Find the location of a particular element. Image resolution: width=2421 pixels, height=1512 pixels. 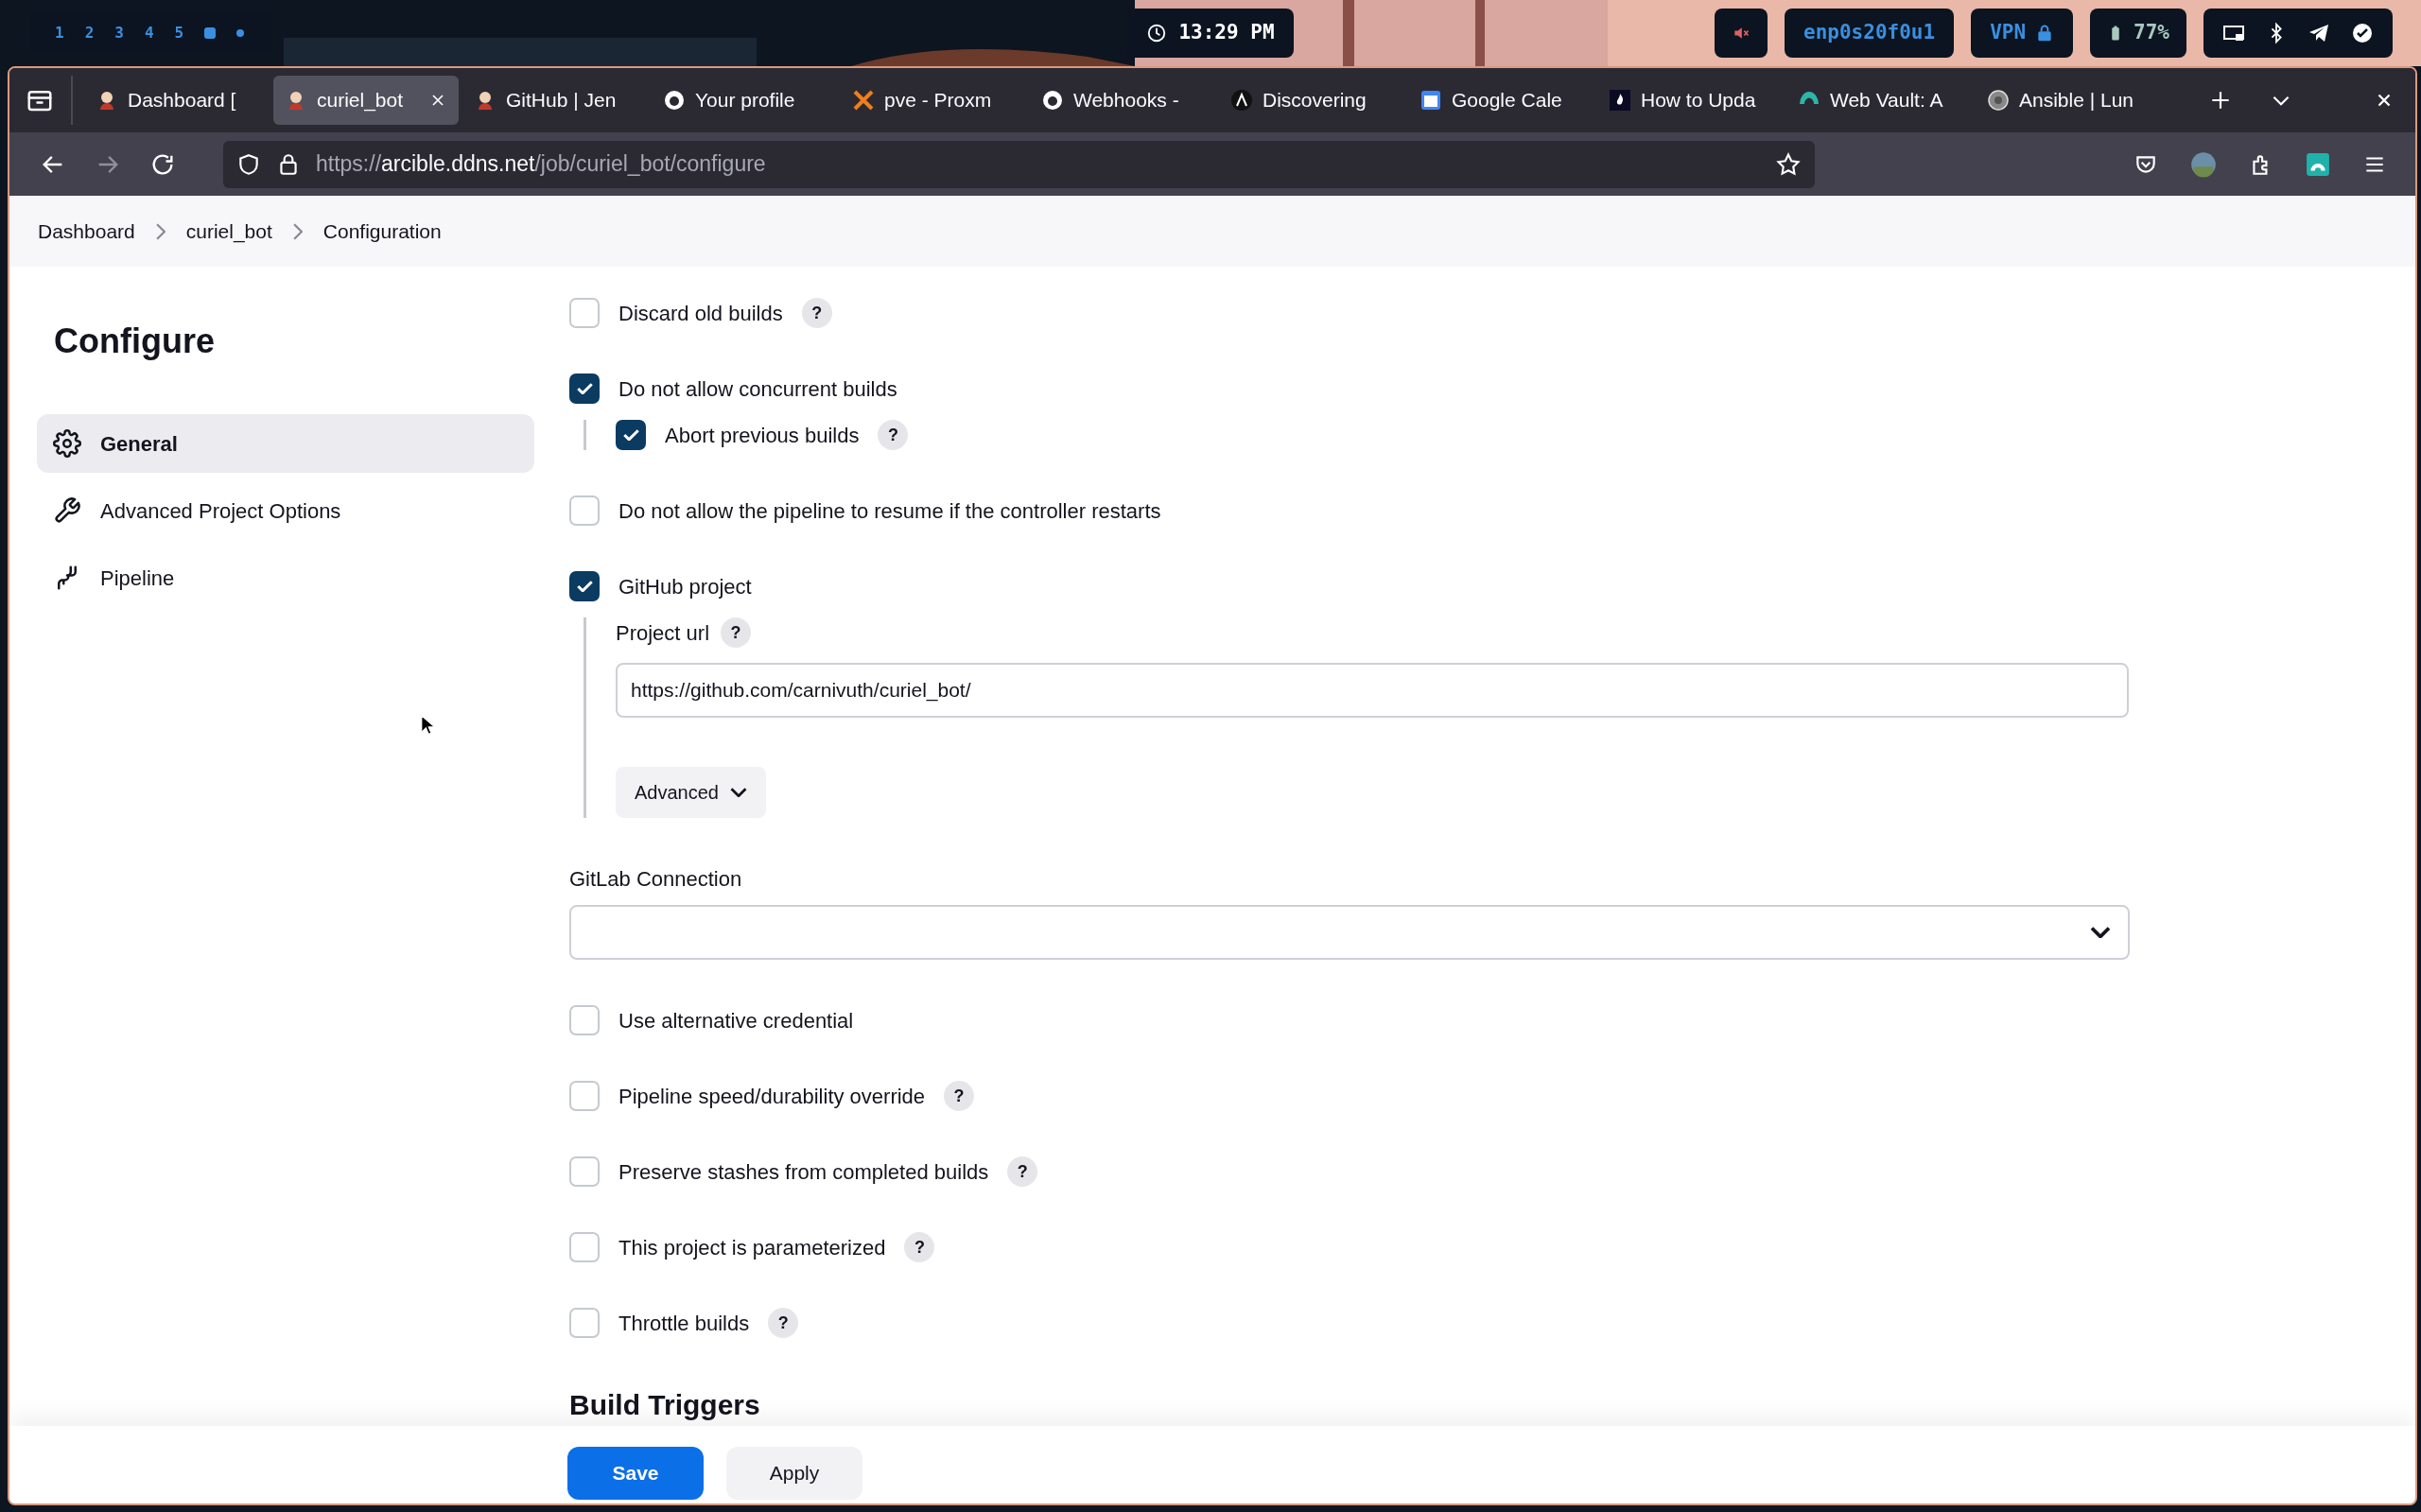

browser-tab: Google Cale is located at coordinates (1501, 101).